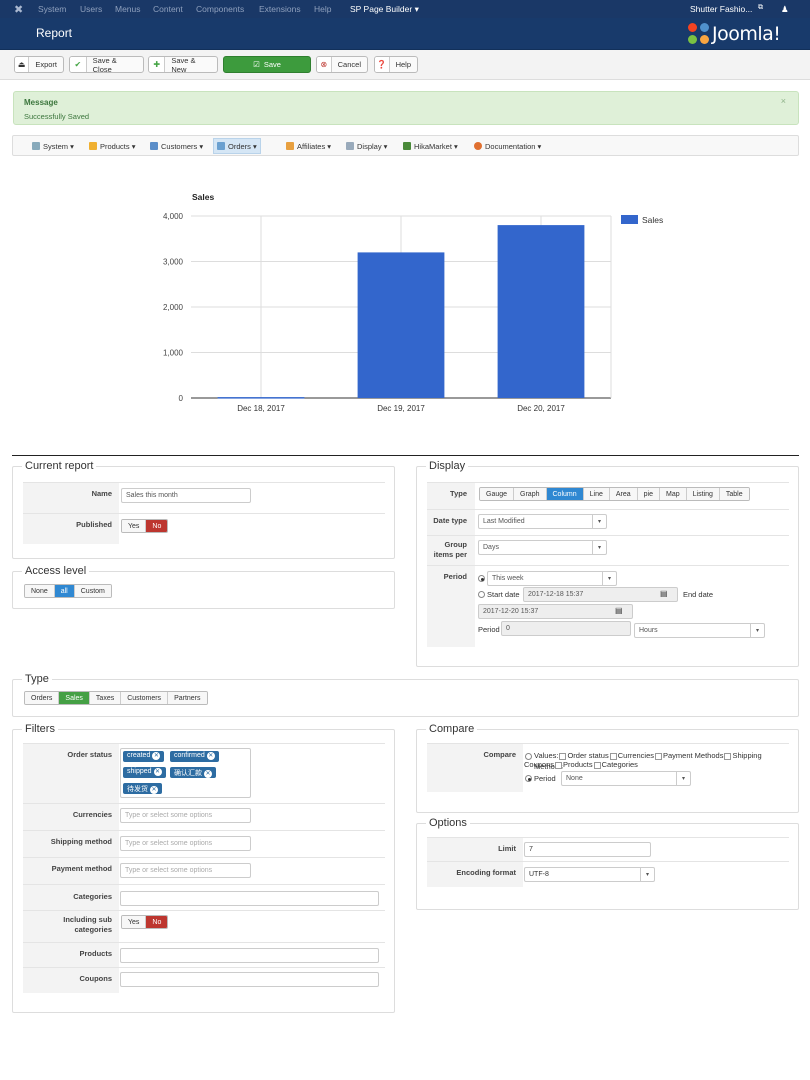  I want to click on menubar-system: System ▾, so click(53, 146).